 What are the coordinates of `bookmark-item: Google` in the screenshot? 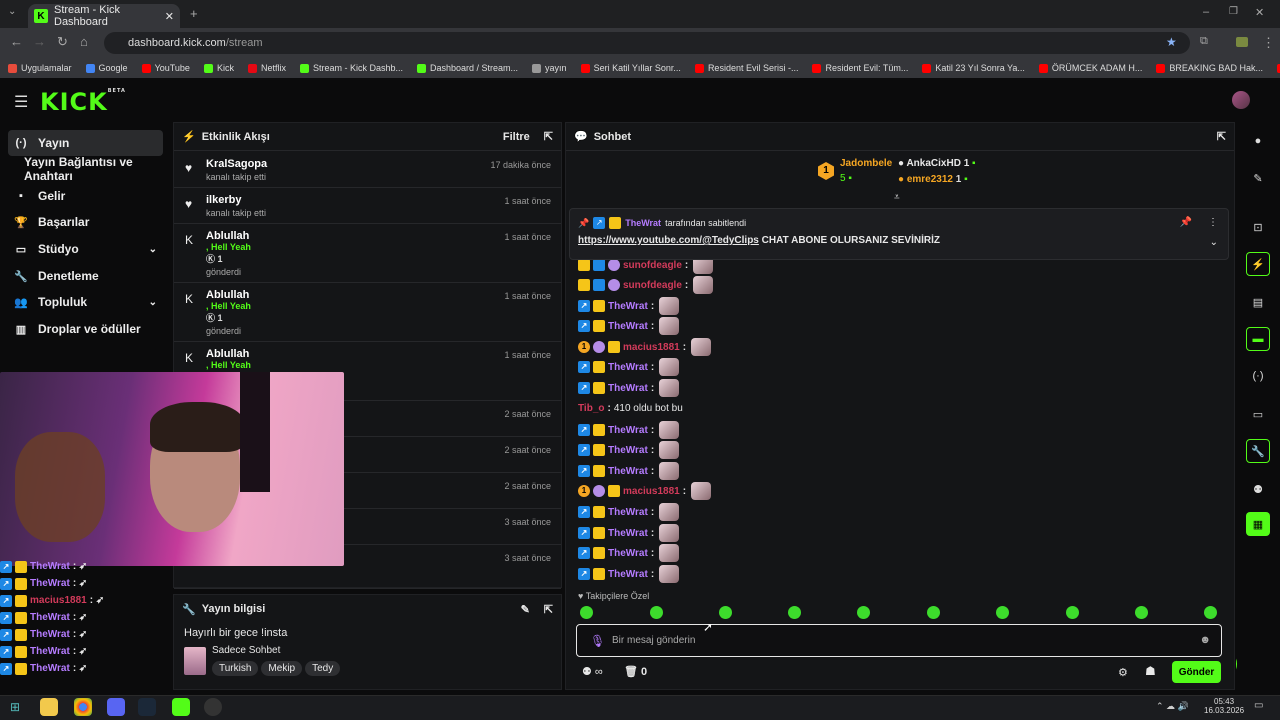 It's located at (106, 68).